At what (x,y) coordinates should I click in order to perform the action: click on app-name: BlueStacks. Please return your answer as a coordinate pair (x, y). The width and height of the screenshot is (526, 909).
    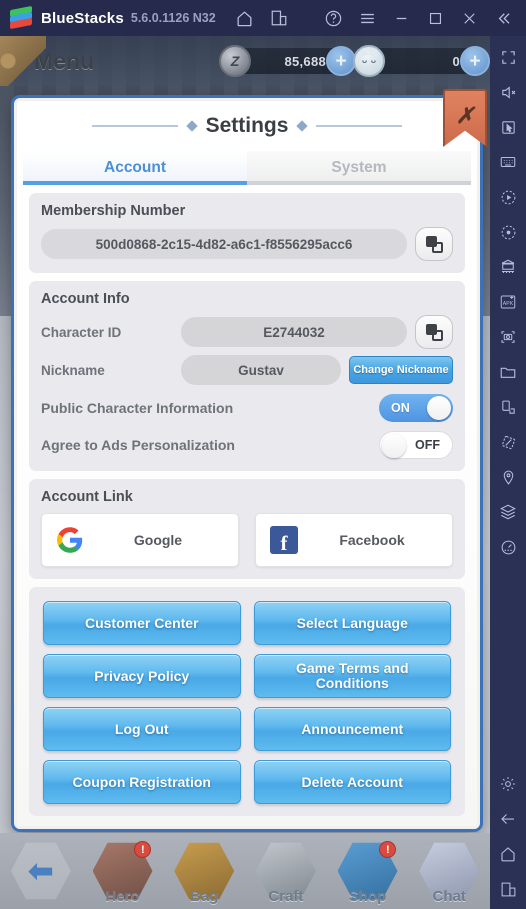
    Looking at the image, I should click on (82, 18).